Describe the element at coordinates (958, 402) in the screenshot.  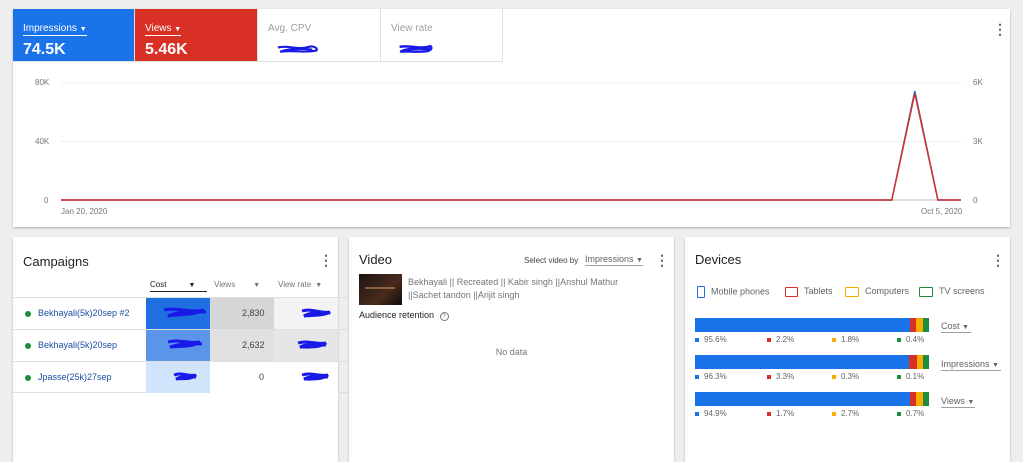
I see `metric-dropdown-views: Views ▼` at that location.